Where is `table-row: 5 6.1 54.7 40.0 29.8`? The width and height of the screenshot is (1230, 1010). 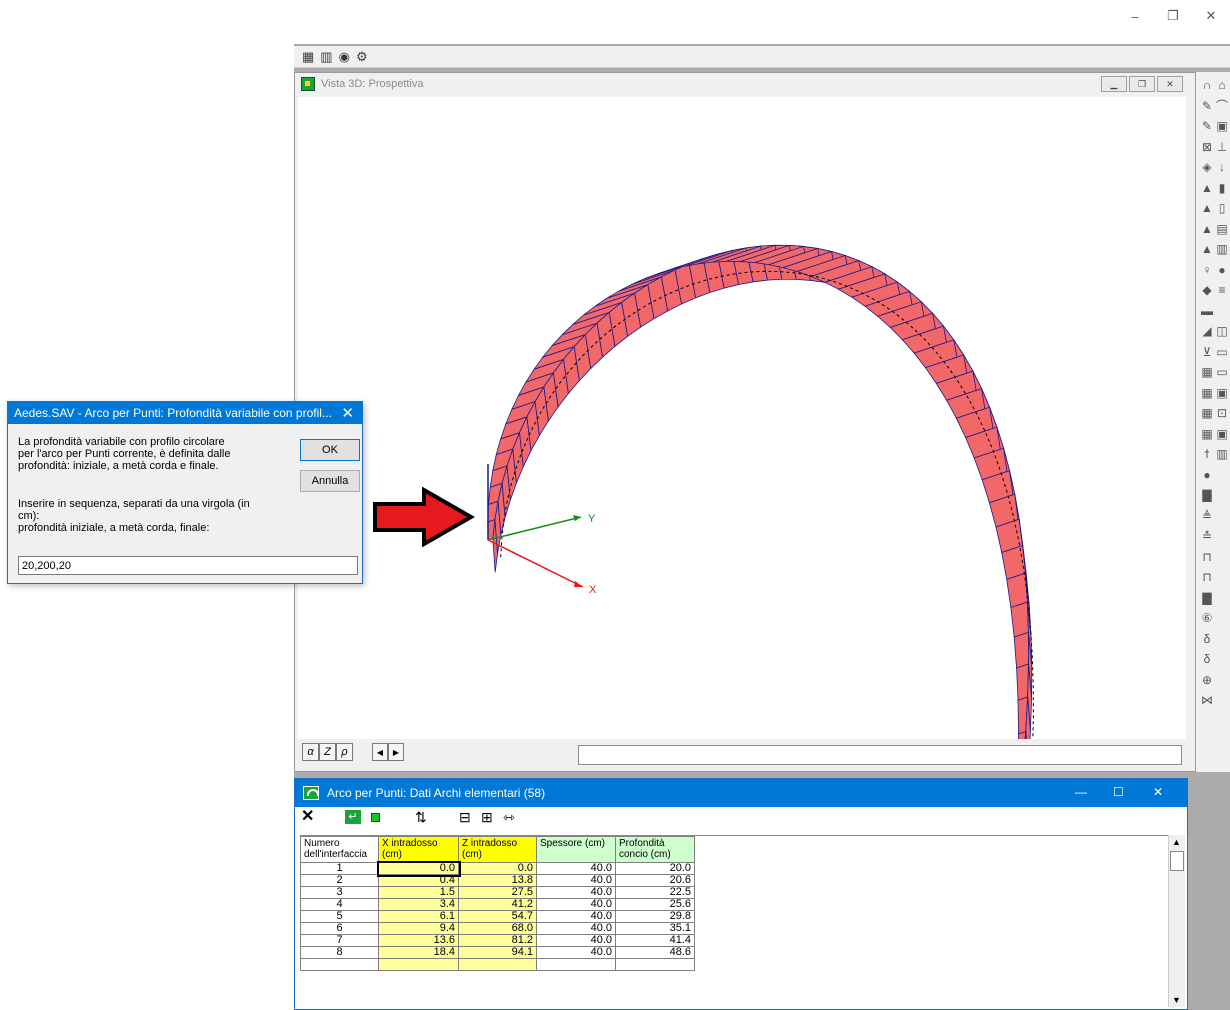
table-row: 5 6.1 54.7 40.0 29.8 is located at coordinates (497, 916).